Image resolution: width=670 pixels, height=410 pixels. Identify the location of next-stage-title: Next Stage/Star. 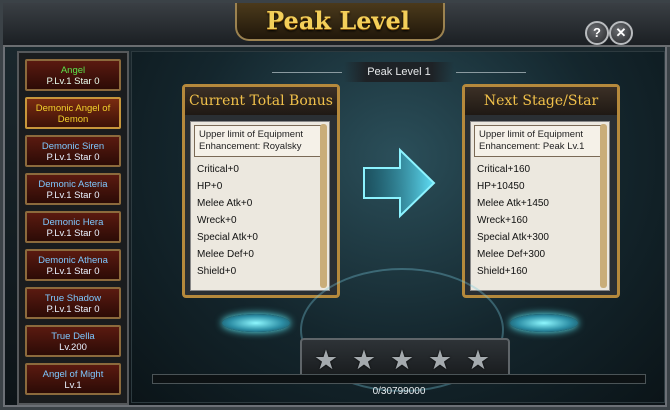
(541, 101).